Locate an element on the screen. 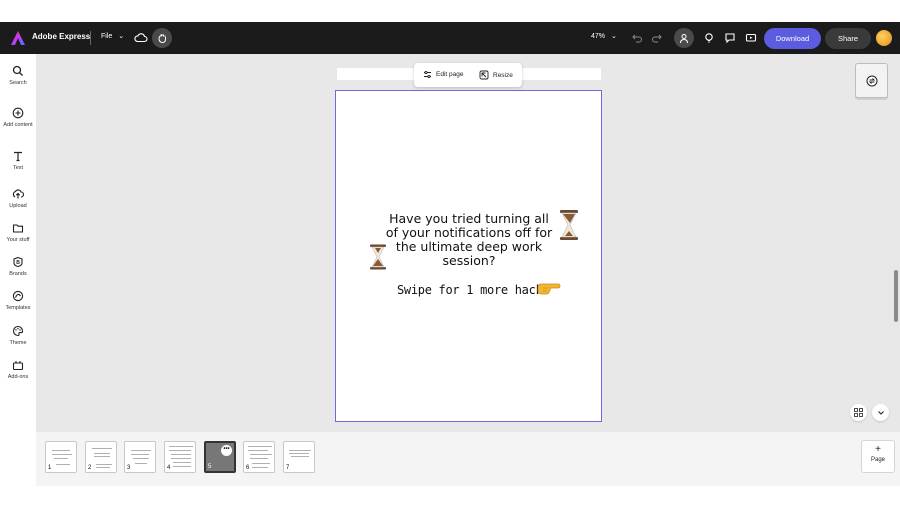 Image resolution: width=900 pixels, height=506 pixels. pointing-hand-icon is located at coordinates (549, 289).